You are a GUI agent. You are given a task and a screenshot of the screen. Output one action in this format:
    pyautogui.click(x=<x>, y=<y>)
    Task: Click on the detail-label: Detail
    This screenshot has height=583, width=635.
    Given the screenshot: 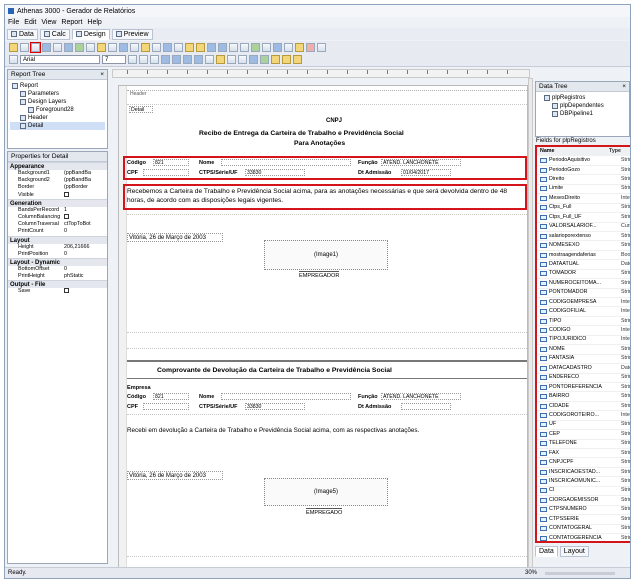 What is the action you would take?
    pyautogui.click(x=141, y=109)
    